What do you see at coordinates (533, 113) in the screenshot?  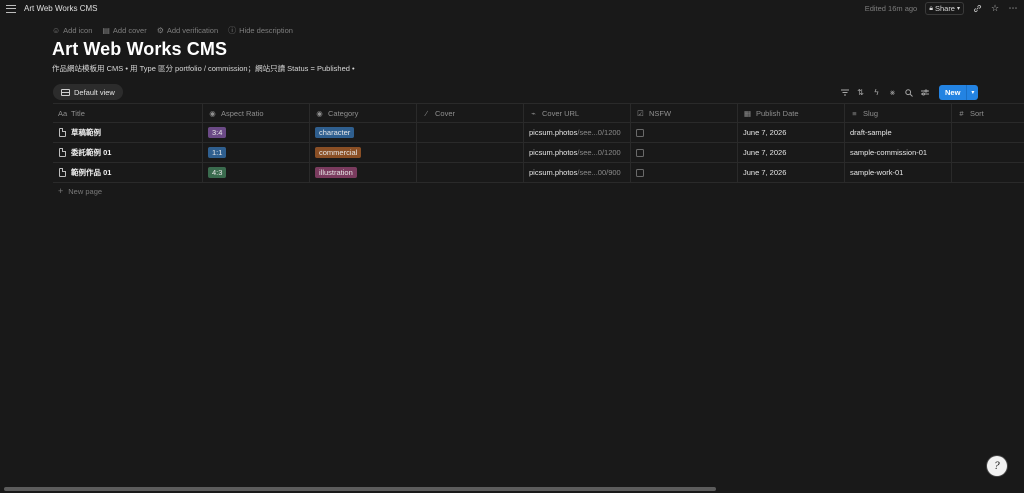 I see `link-icon: ⌁` at bounding box center [533, 113].